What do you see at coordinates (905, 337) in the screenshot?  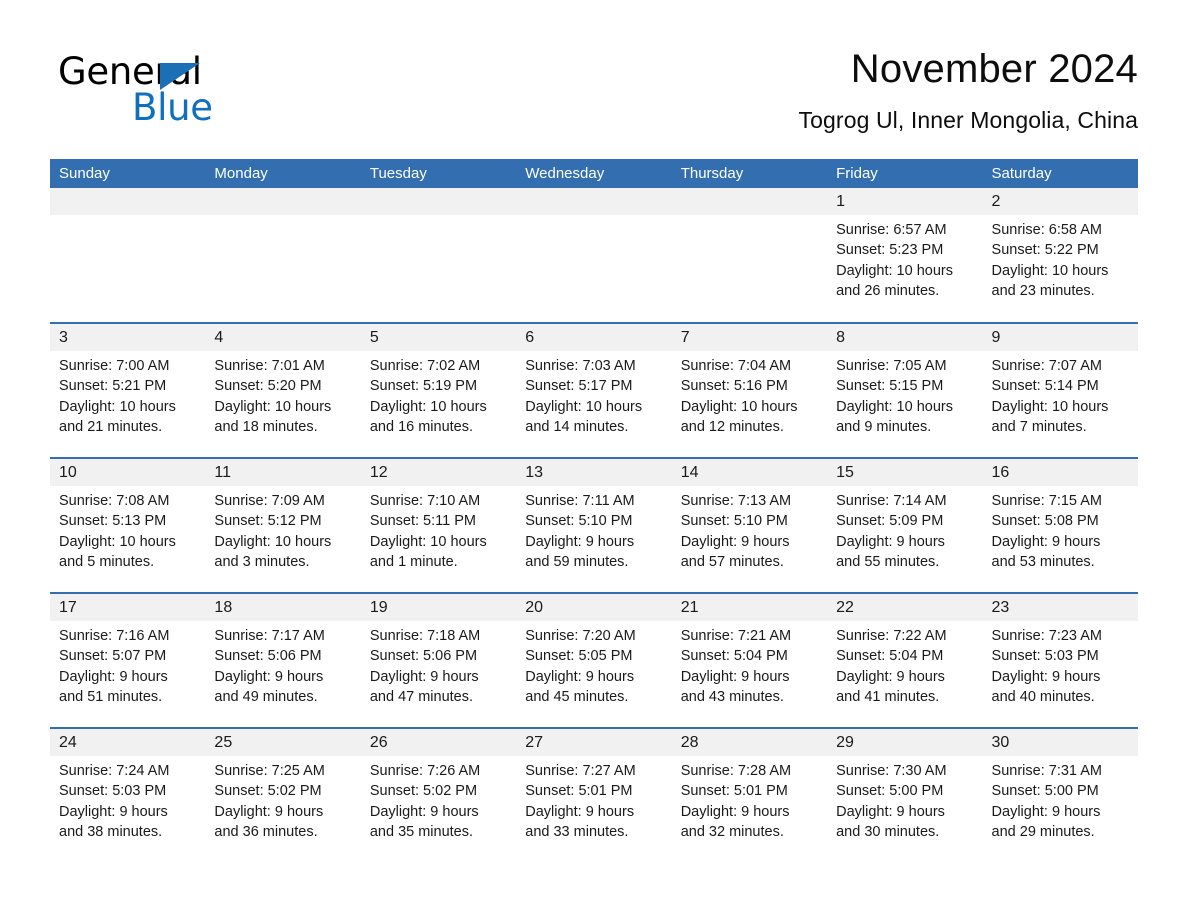 I see `day-number-band: 8` at bounding box center [905, 337].